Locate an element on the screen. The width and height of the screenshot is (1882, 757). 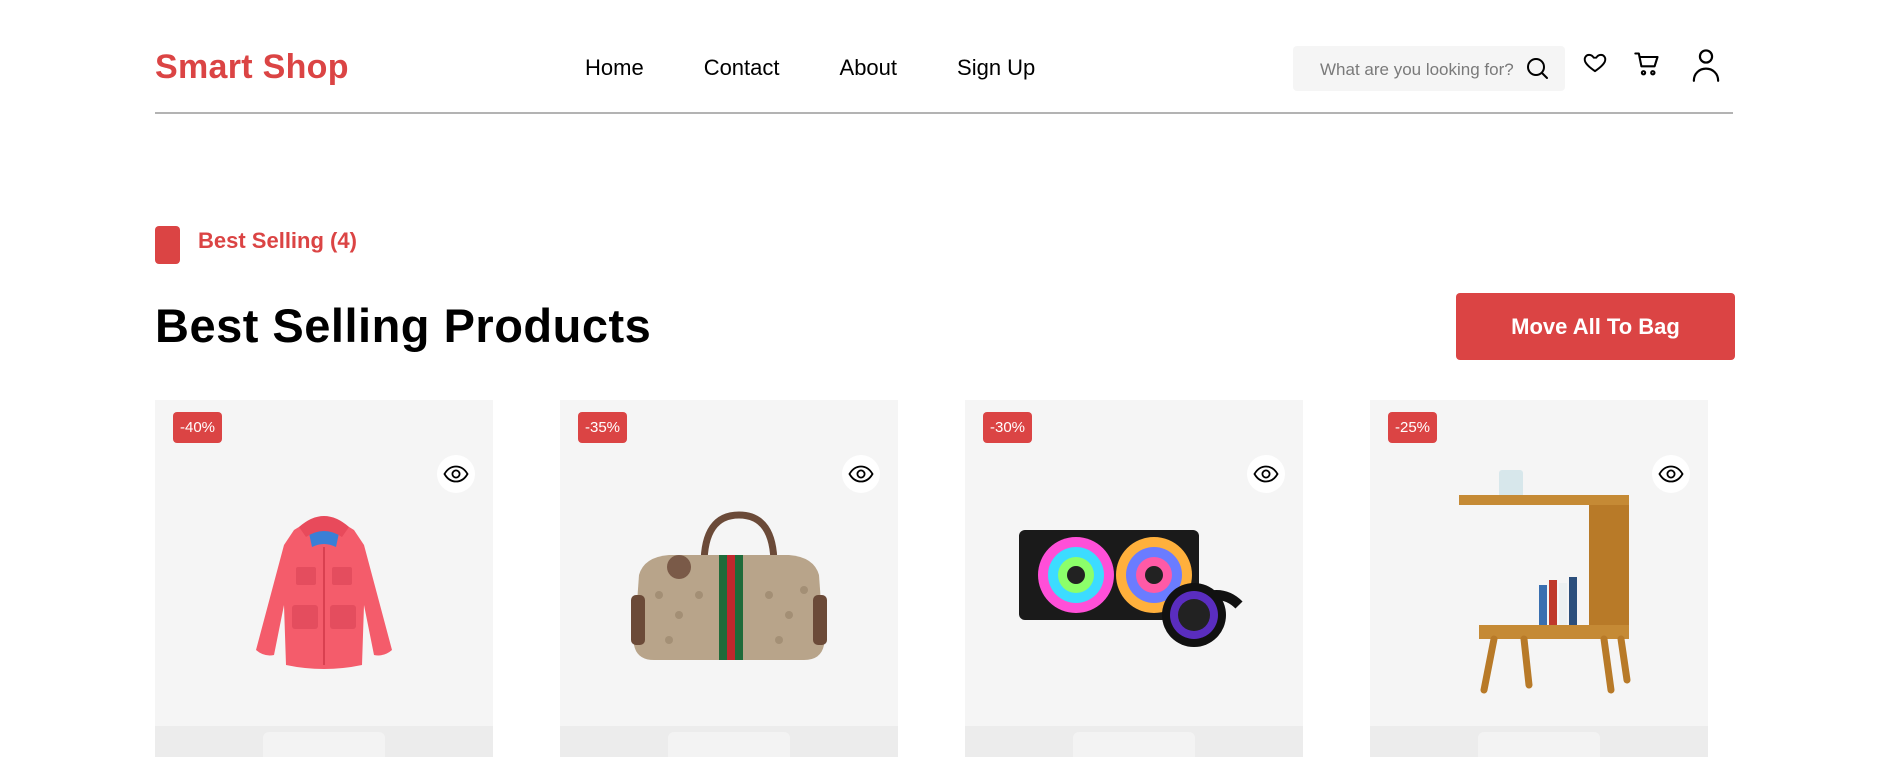
cart-icon is located at coordinates (1647, 66).